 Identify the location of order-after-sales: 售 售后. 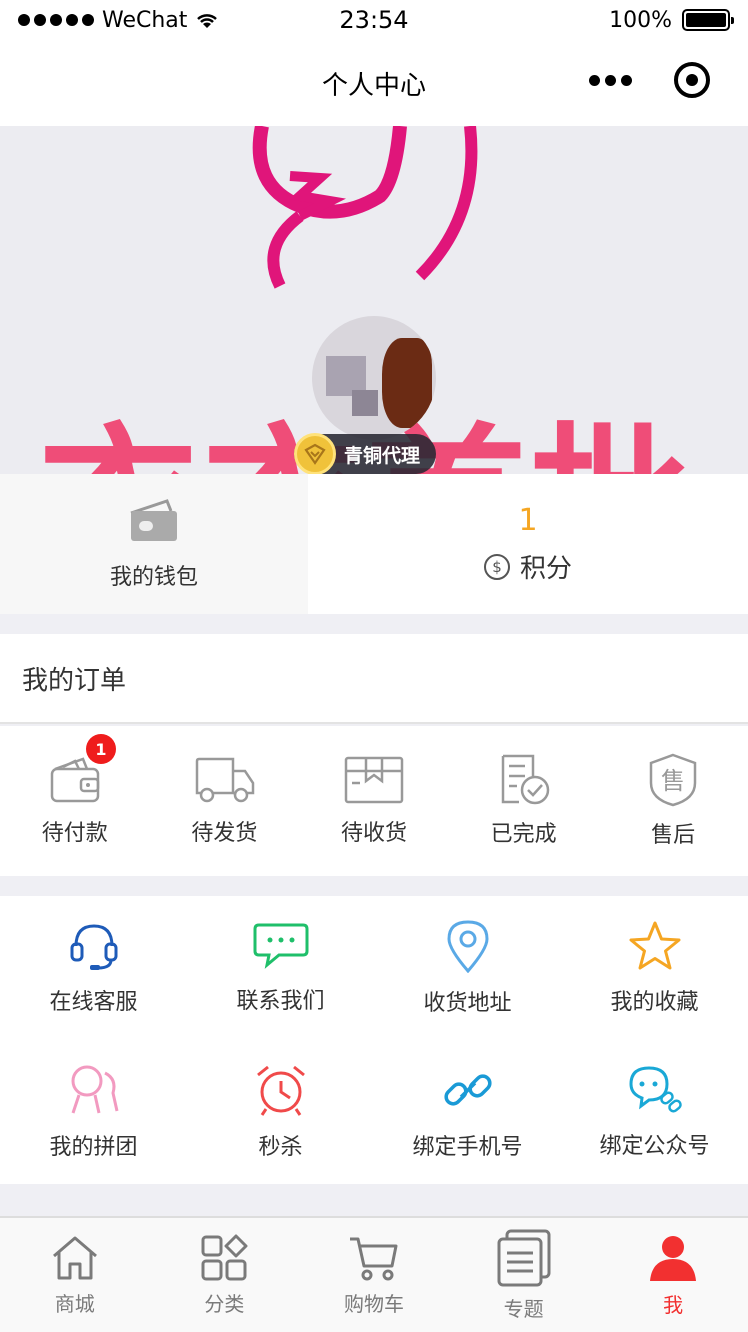
(673, 801).